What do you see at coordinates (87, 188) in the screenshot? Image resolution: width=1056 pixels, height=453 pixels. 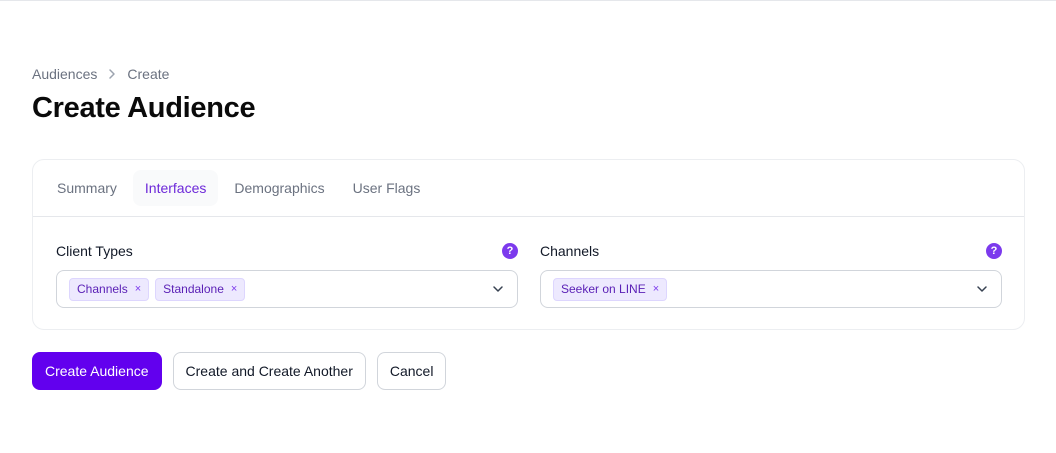 I see `tab-summary: Summary` at bounding box center [87, 188].